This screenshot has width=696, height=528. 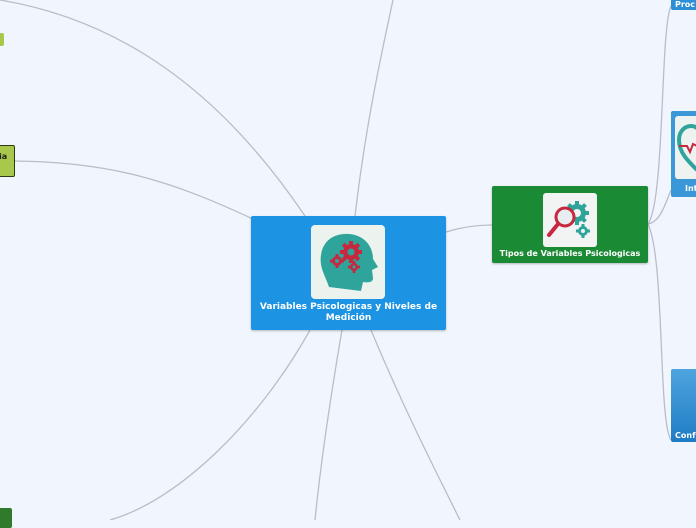 I want to click on procesos-topic-node: Proc, so click(x=683, y=5).